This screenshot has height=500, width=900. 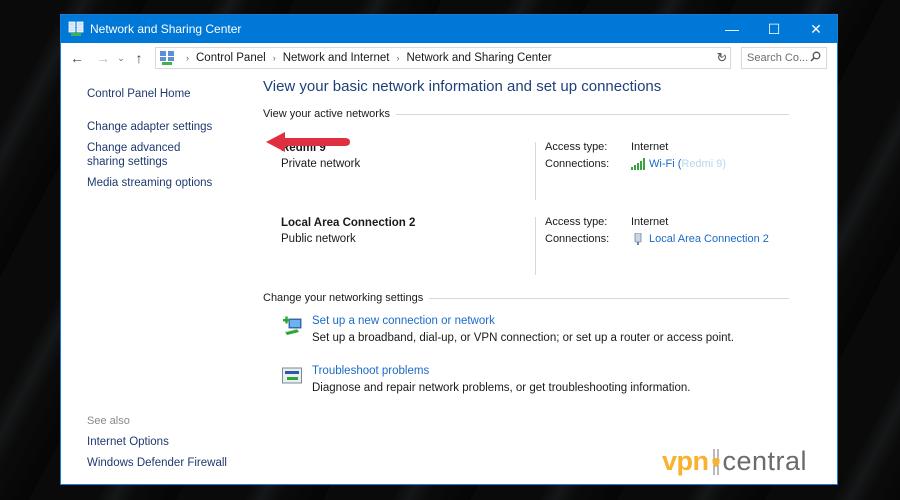 I want to click on network-type-link: Private network, so click(x=320, y=164).